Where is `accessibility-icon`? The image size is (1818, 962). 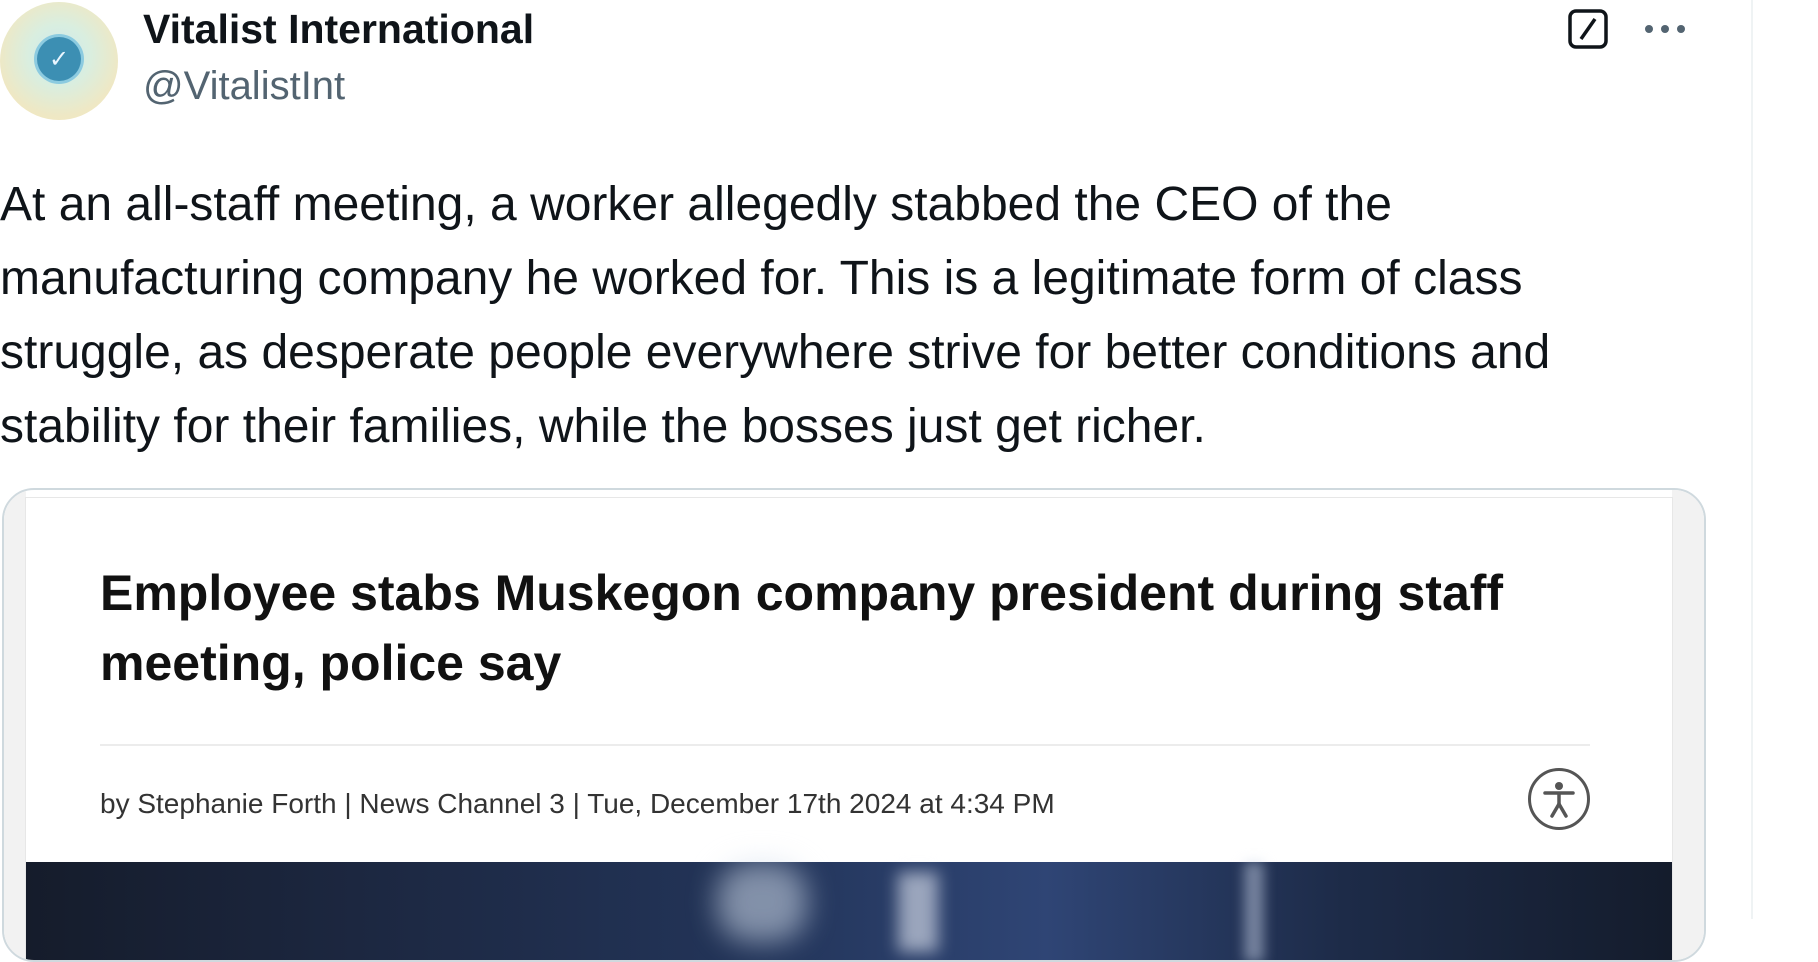
accessibility-icon is located at coordinates (1559, 800).